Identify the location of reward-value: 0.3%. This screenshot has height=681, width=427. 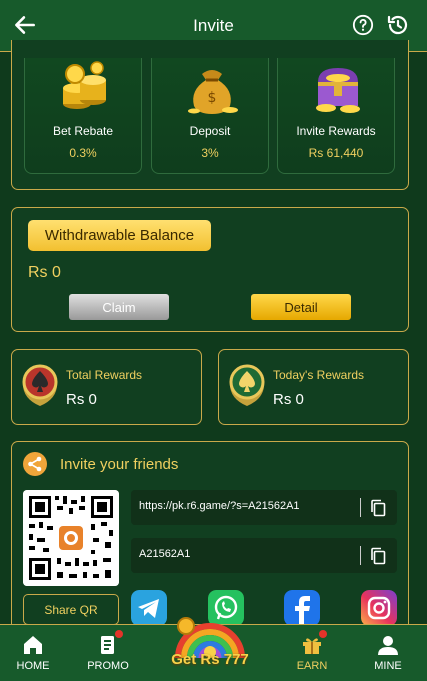
(83, 153).